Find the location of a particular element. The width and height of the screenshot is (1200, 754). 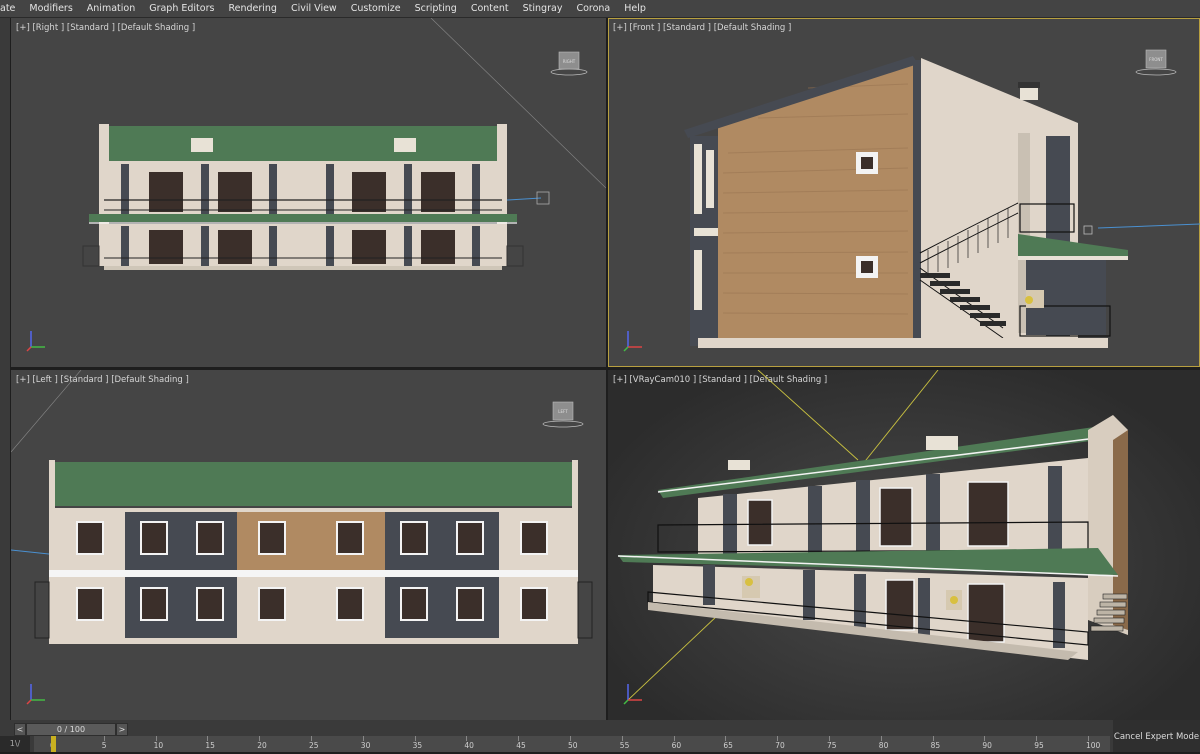

prev-frame-button: < is located at coordinates (20, 729).